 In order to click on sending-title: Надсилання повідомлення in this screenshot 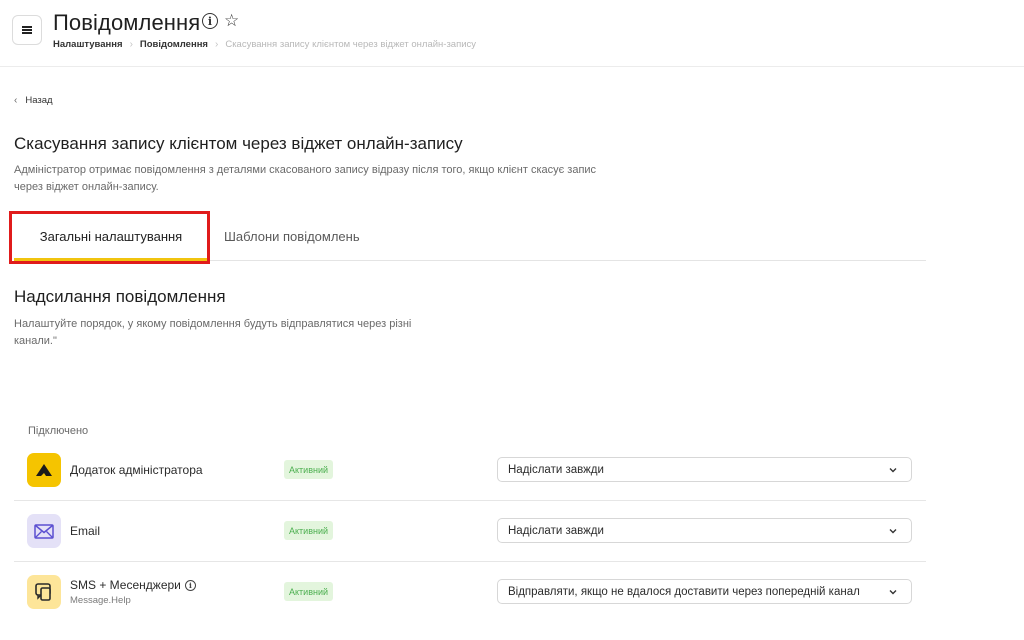, I will do `click(120, 296)`.